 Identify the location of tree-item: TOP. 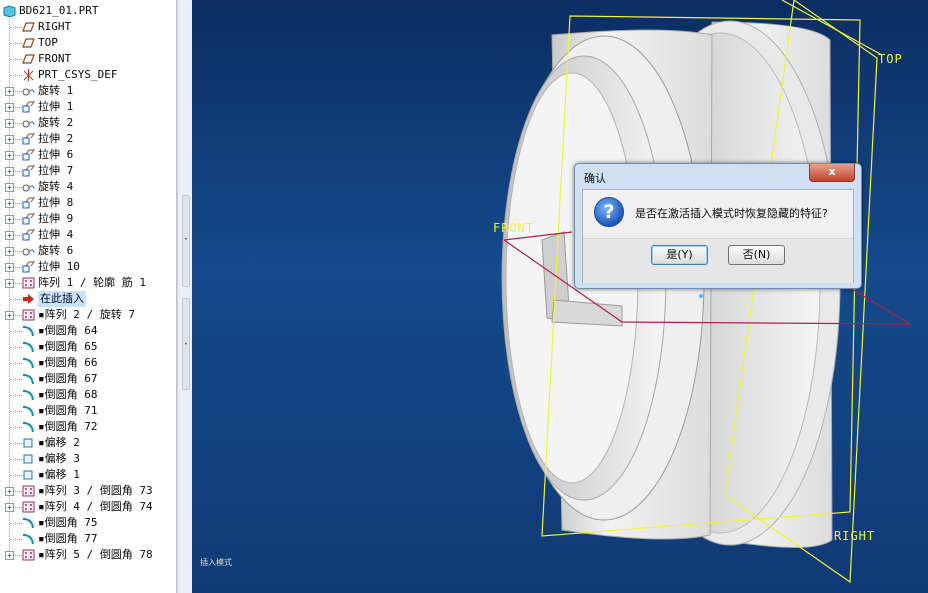
(88, 43).